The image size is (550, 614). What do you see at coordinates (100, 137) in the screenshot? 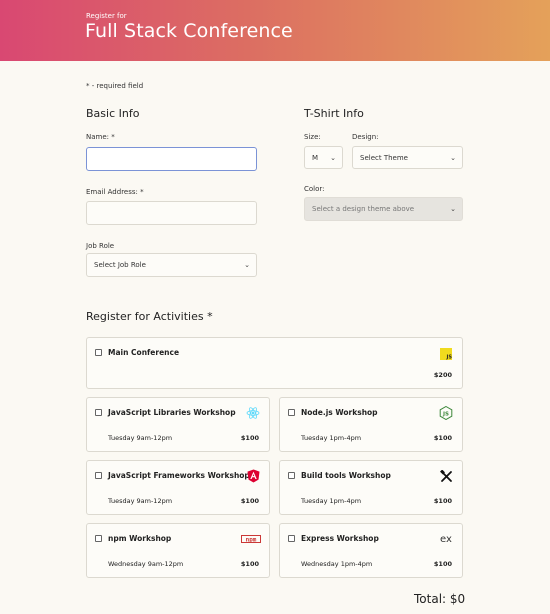
I see `name-label: Name: *` at bounding box center [100, 137].